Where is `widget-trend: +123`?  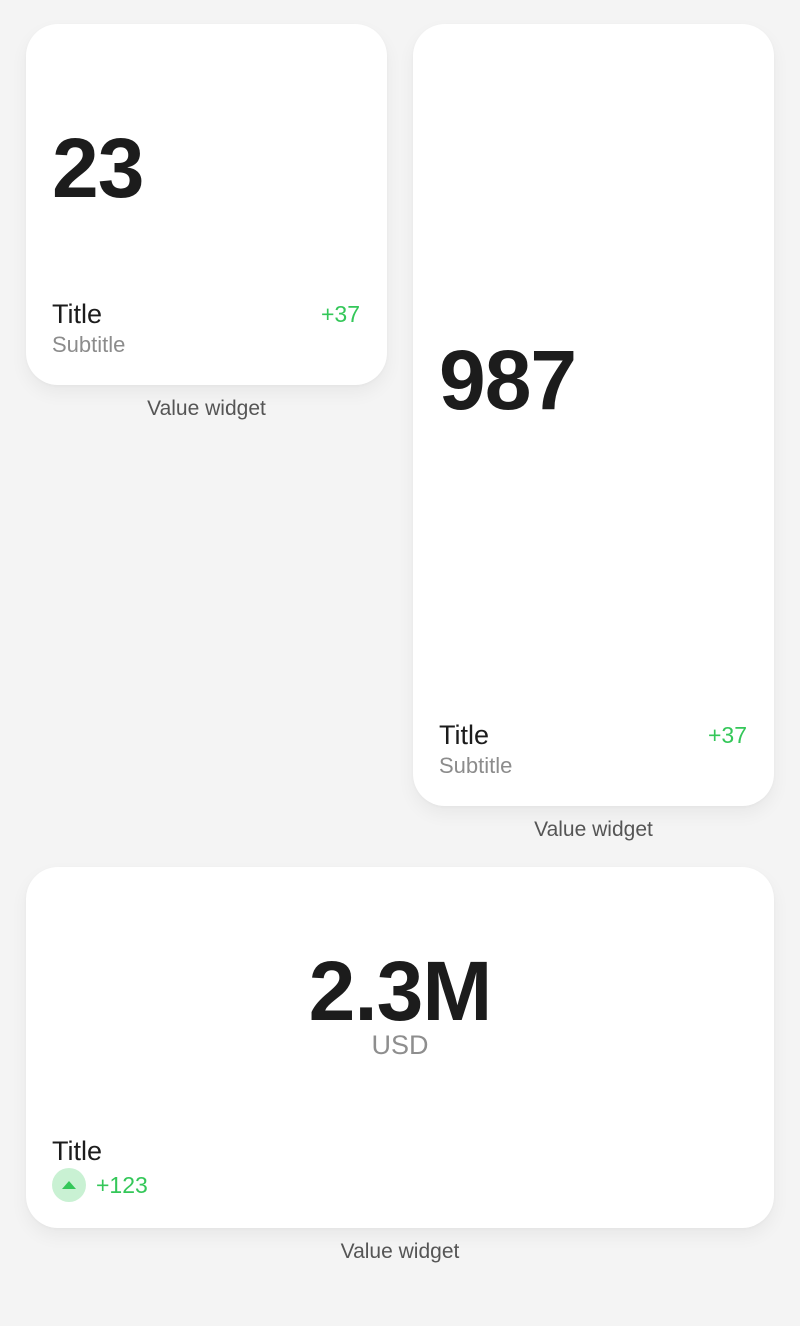
widget-trend: +123 is located at coordinates (100, 1185).